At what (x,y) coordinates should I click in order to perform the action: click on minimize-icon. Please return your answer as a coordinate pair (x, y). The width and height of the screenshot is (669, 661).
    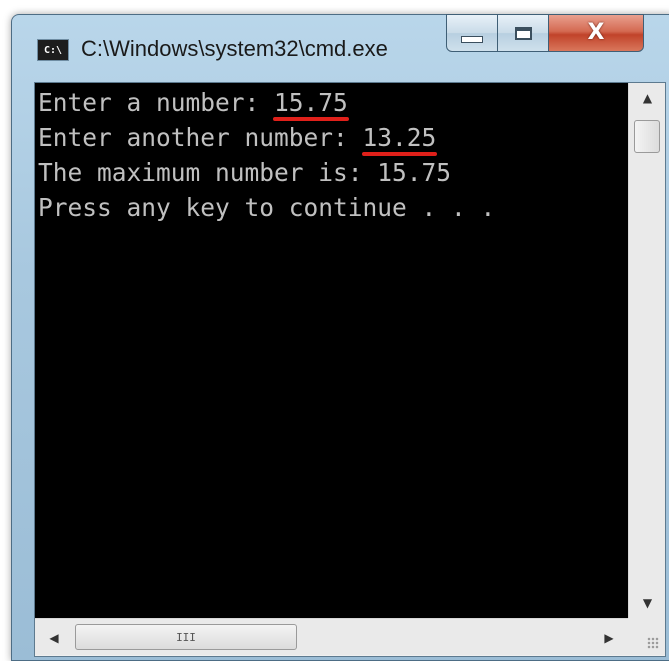
    Looking at the image, I should click on (472, 39).